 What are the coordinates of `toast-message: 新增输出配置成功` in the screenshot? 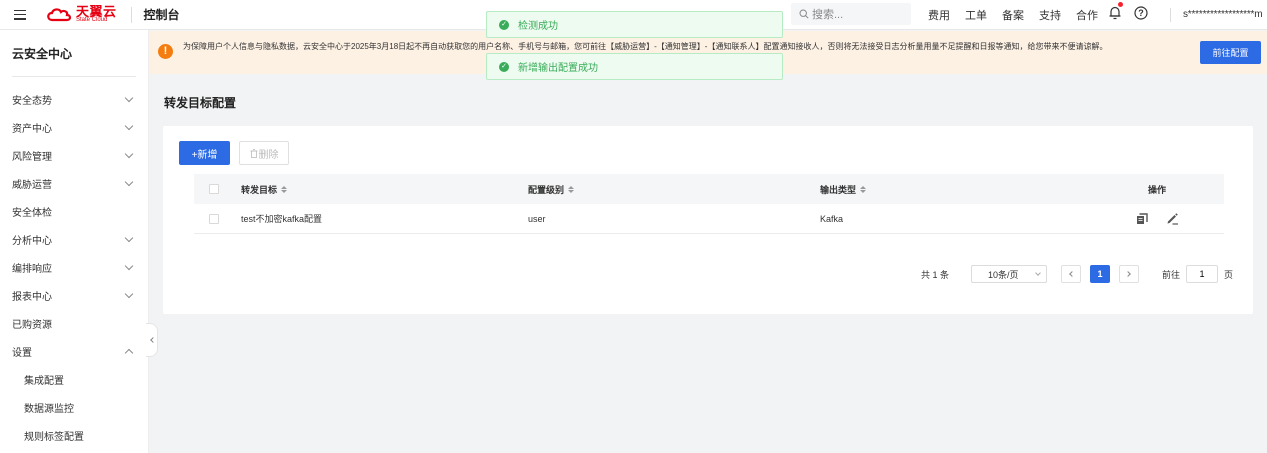 It's located at (558, 68).